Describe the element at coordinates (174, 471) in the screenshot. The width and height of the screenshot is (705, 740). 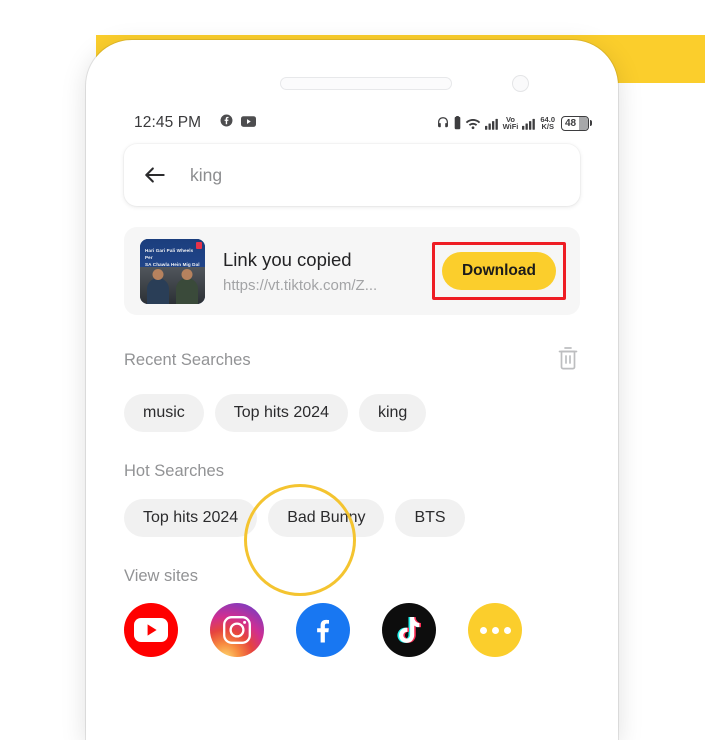
I see `hot-searches-title: Hot Searches` at that location.